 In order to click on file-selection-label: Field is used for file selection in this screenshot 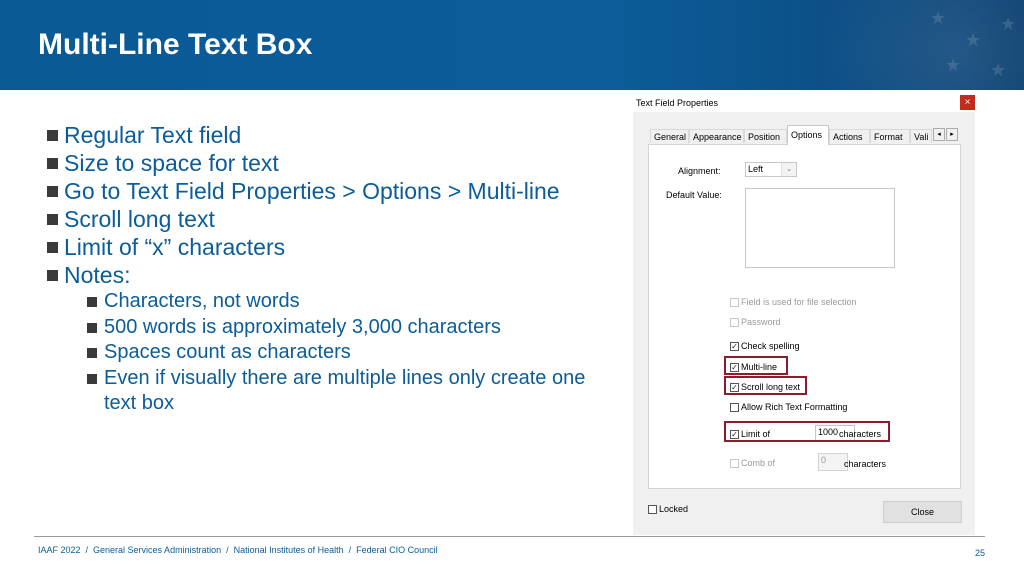, I will do `click(799, 302)`.